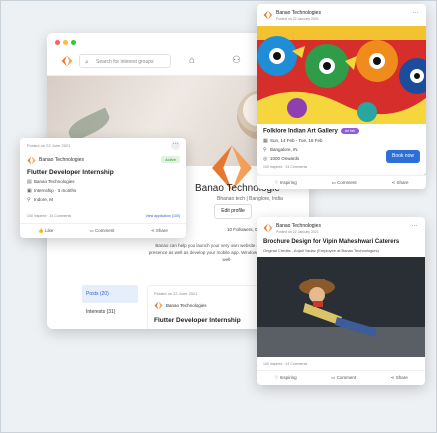  I want to click on event-actions-bar: ♡ Inspiring ▭ Comment ⋖ Share, so click(341, 182).